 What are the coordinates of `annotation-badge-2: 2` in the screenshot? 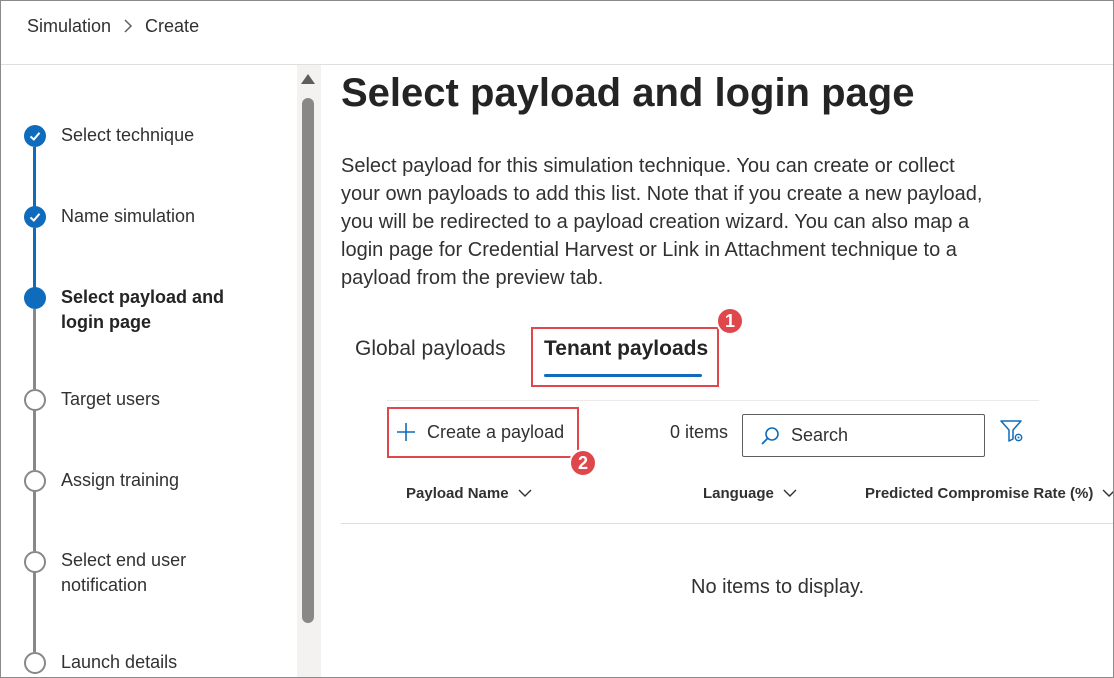 It's located at (583, 463).